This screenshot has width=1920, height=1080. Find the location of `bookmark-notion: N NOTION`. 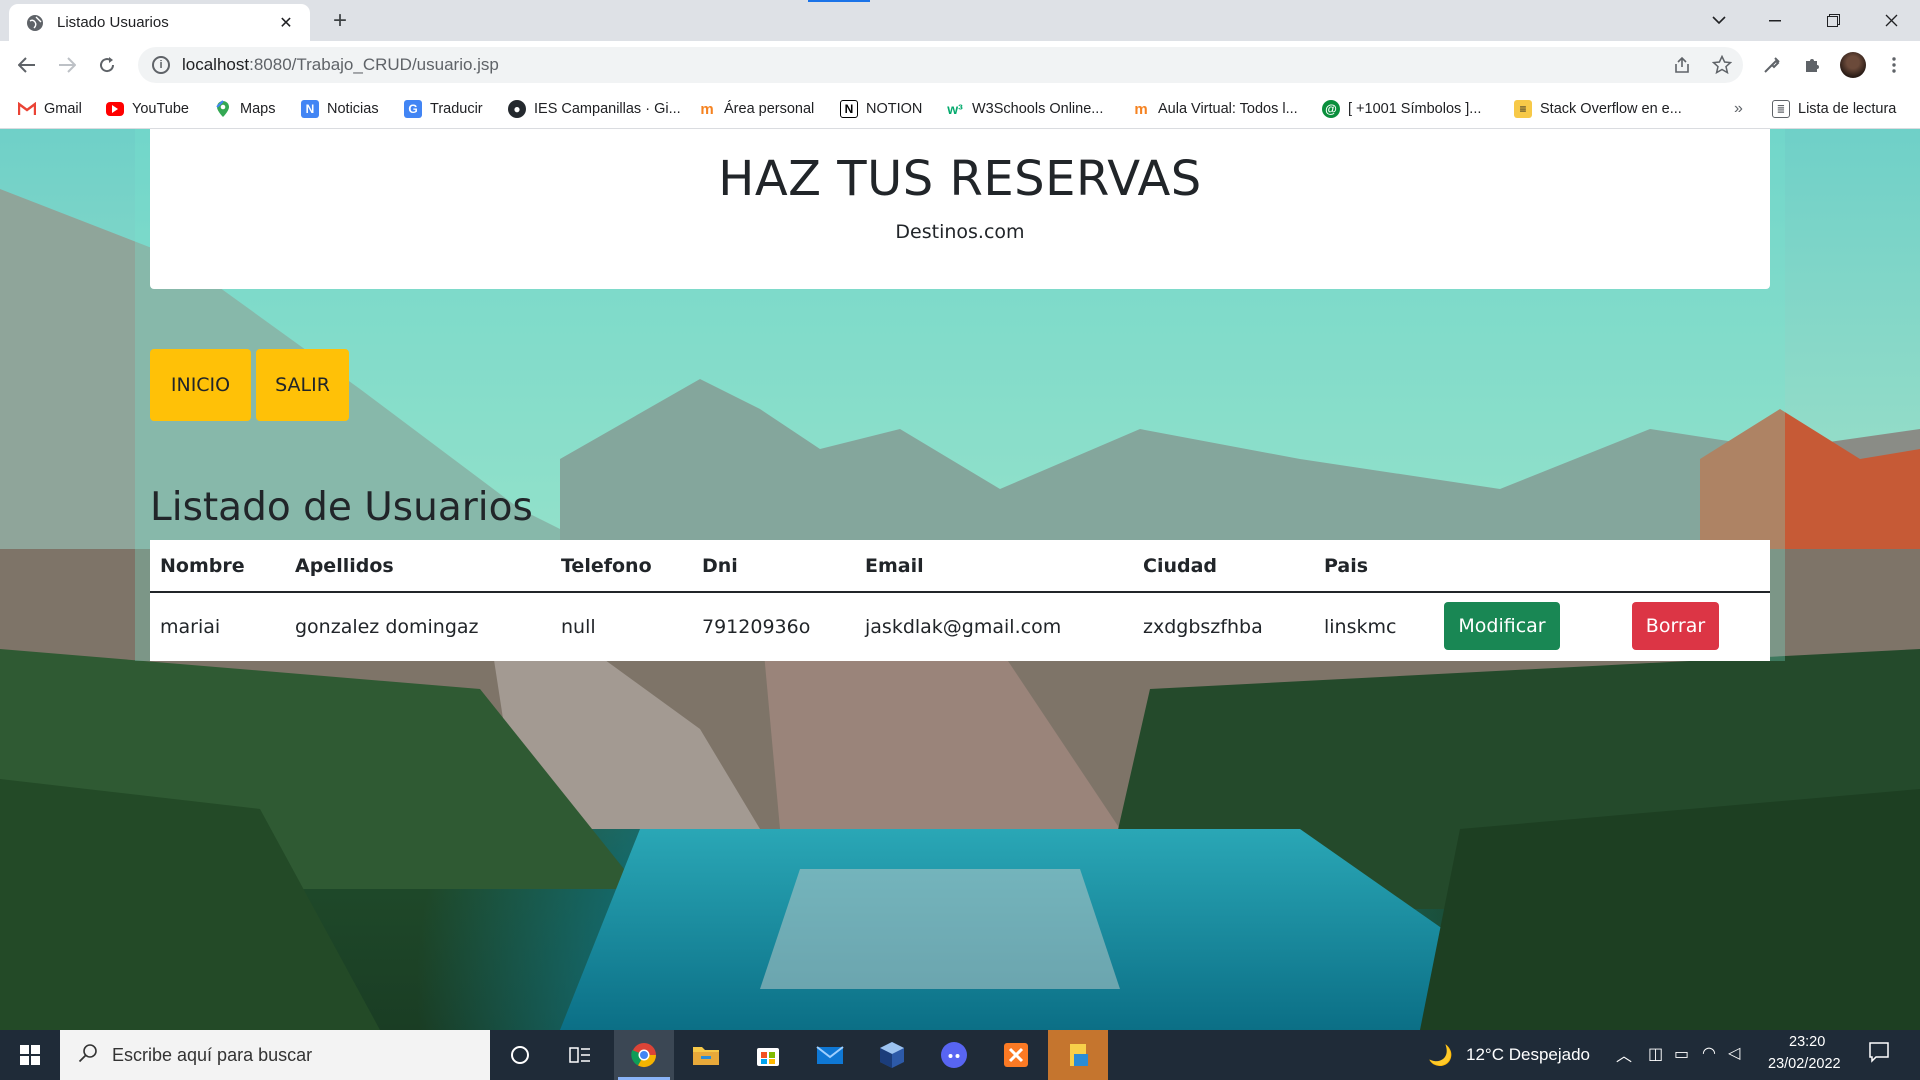

bookmark-notion: N NOTION is located at coordinates (881, 109).